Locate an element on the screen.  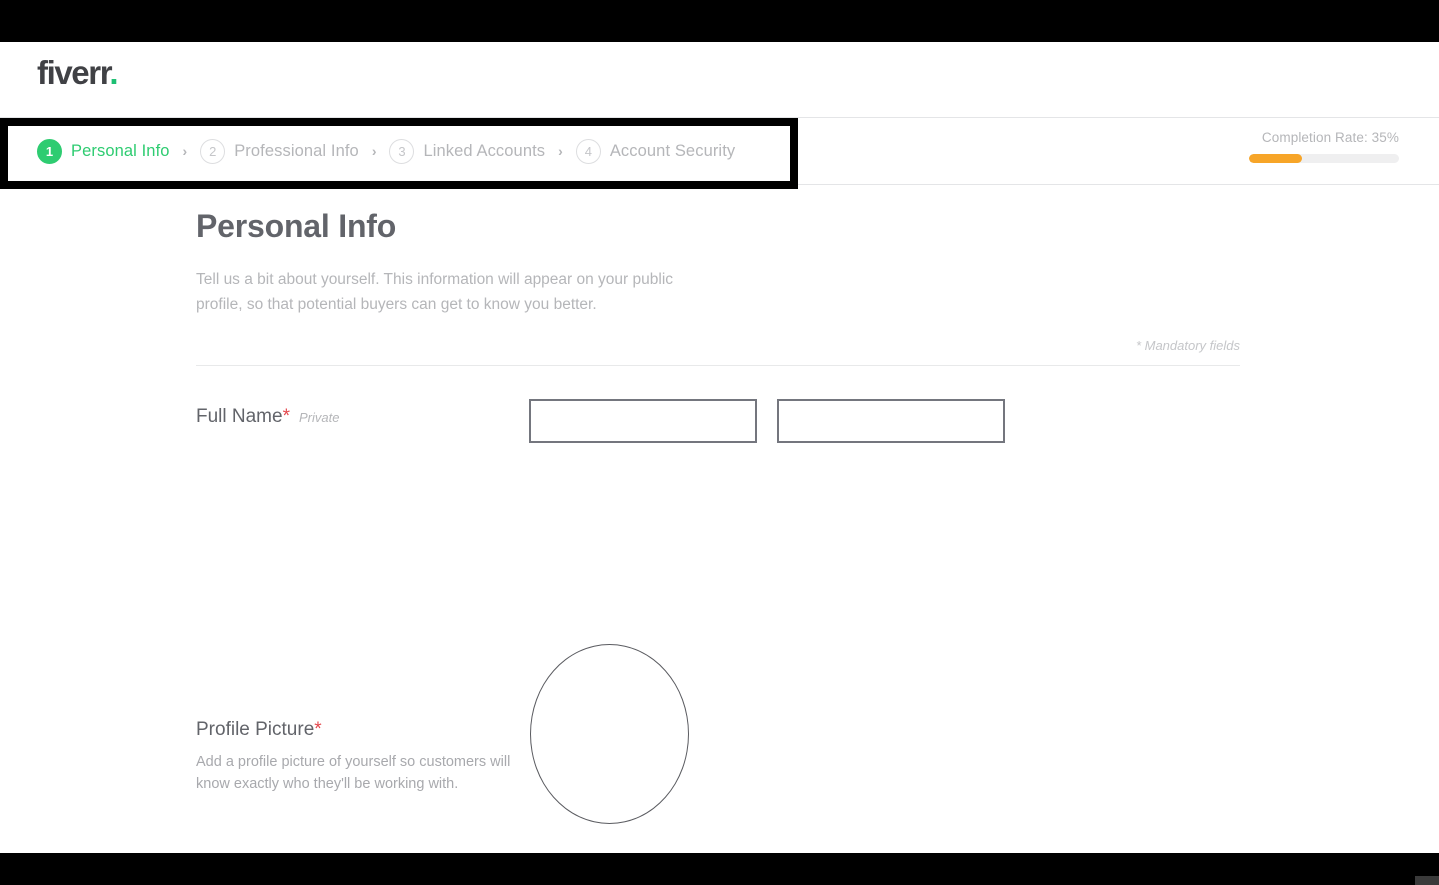
completion-rate-label: Completion Rate: 35% is located at coordinates (1330, 137).